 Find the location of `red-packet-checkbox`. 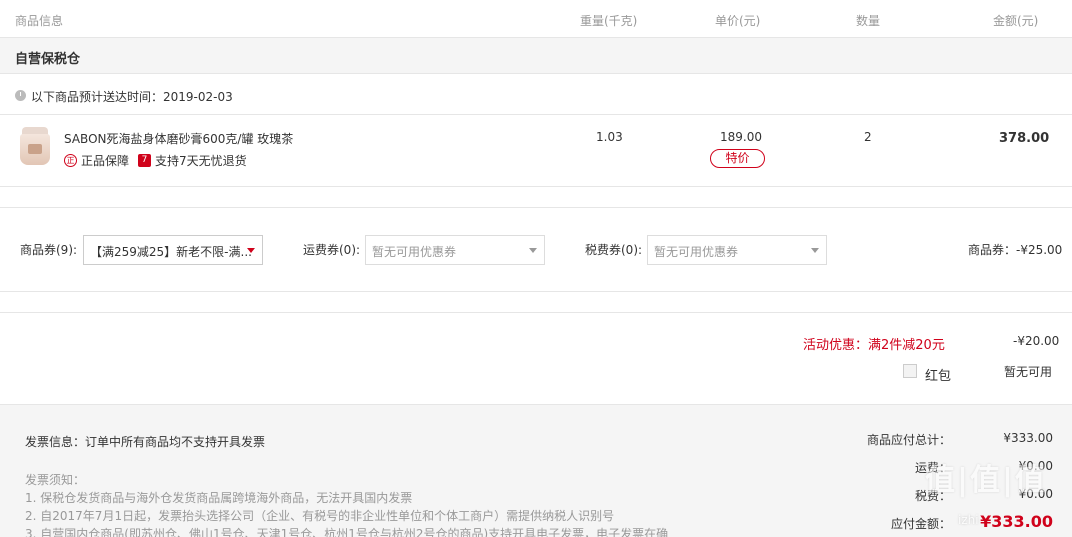

red-packet-checkbox is located at coordinates (910, 371).